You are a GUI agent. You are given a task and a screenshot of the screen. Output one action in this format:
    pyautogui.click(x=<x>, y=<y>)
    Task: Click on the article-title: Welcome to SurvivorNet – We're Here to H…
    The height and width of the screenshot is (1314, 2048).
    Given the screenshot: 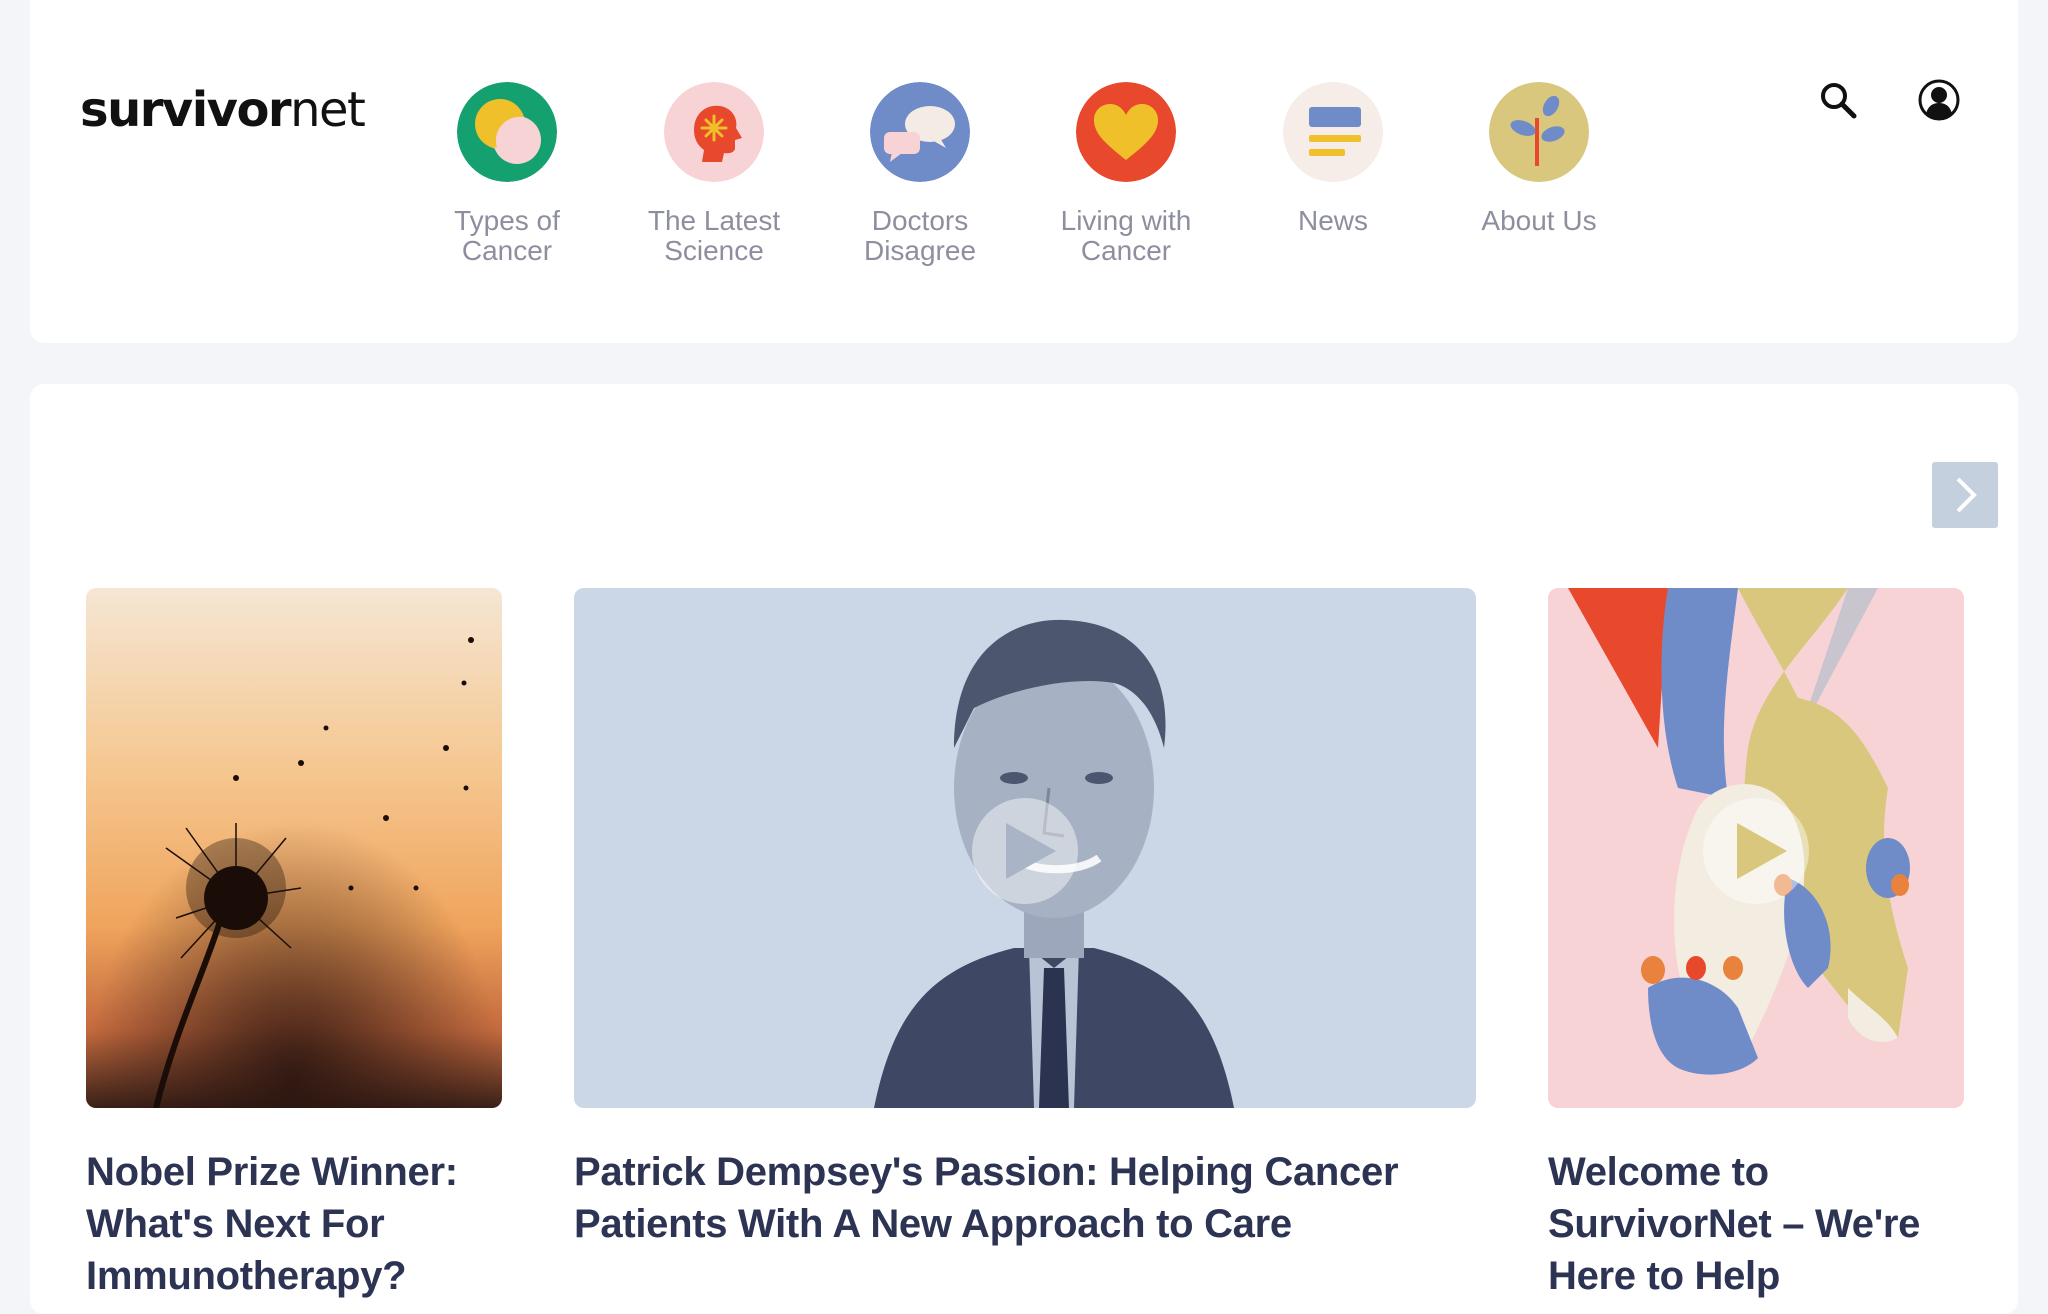 What is the action you would take?
    pyautogui.click(x=1756, y=1224)
    